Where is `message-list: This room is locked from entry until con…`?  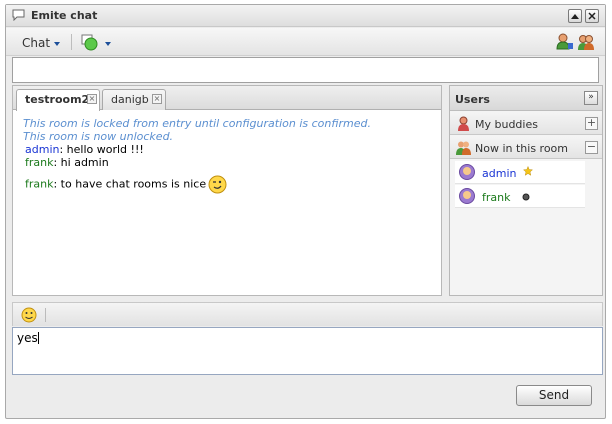 message-list: This room is locked from entry until con… is located at coordinates (228, 155).